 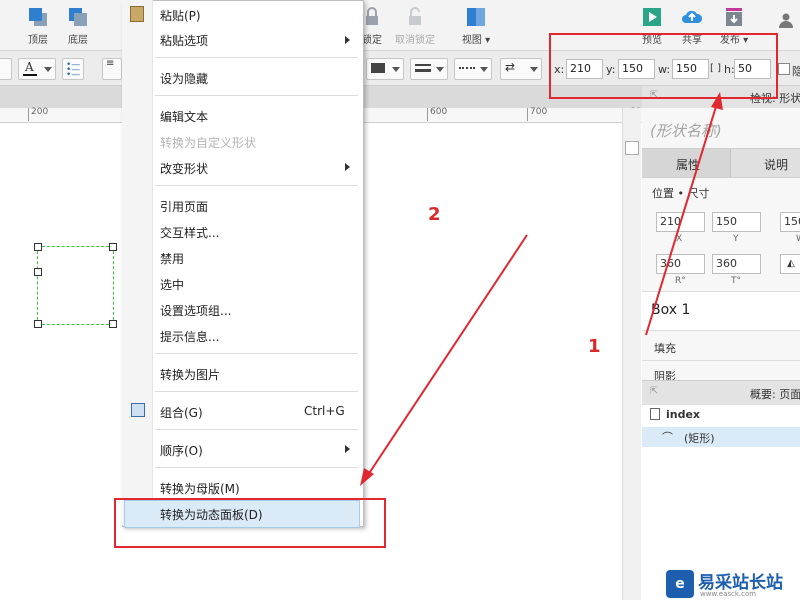 I want to click on arrow-head-icon, so click(x=717, y=101).